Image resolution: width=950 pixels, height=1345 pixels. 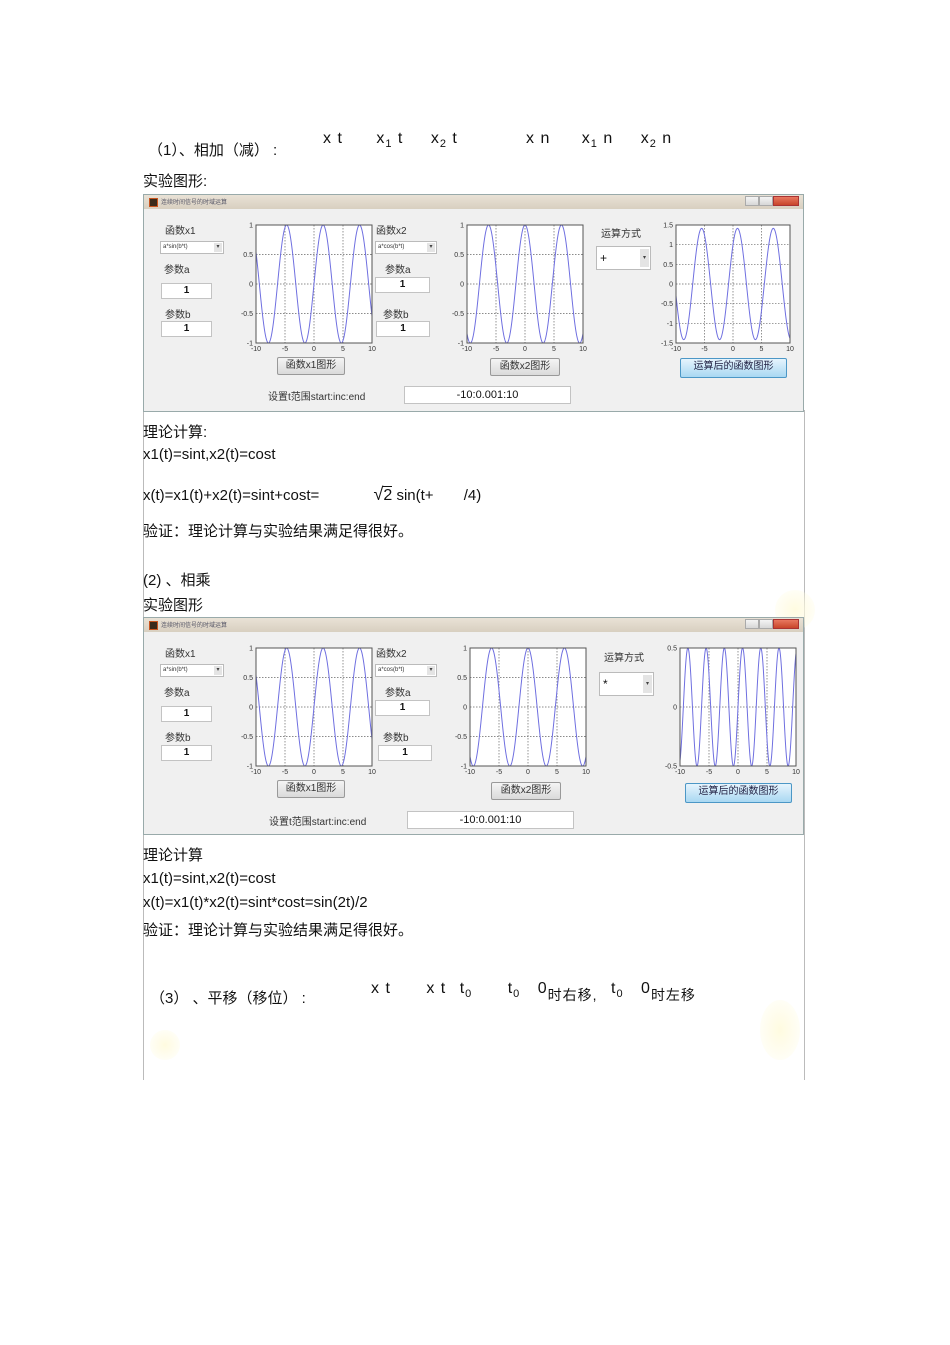 What do you see at coordinates (664, 138) in the screenshot?
I see `formula-part: n` at bounding box center [664, 138].